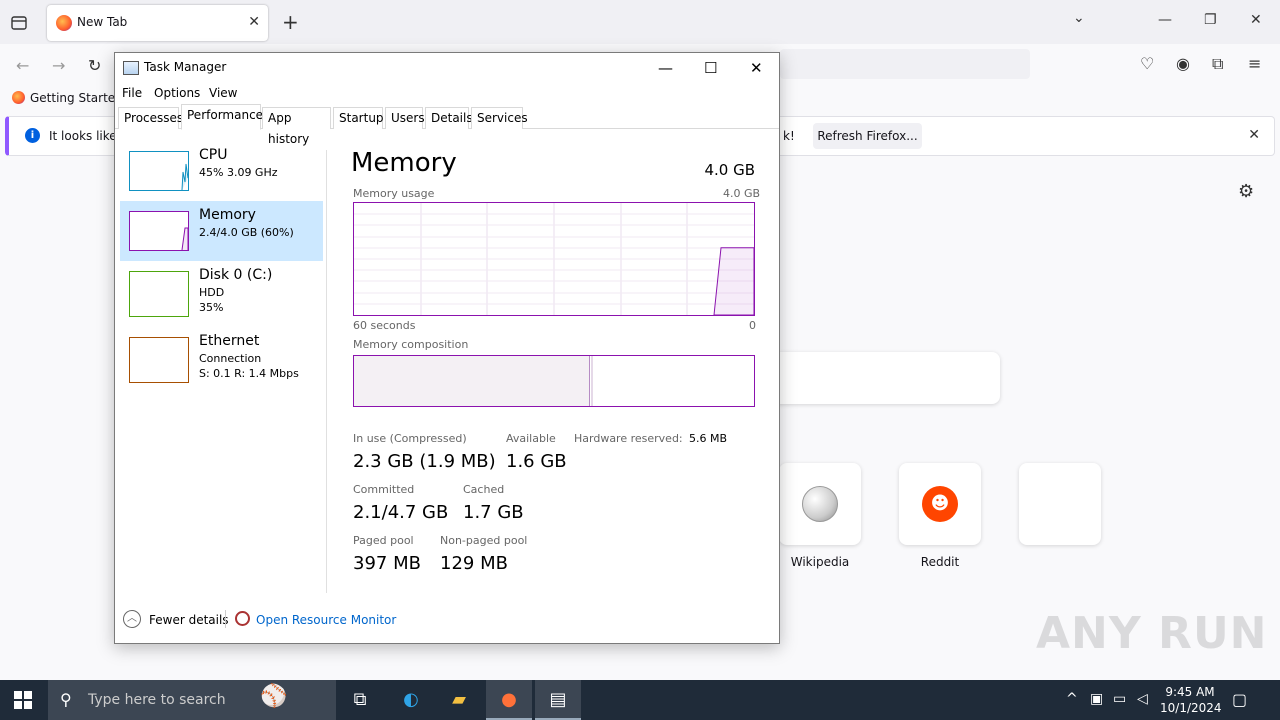 The width and height of the screenshot is (1280, 720). I want to click on new-tab-search-box, so click(885, 378).